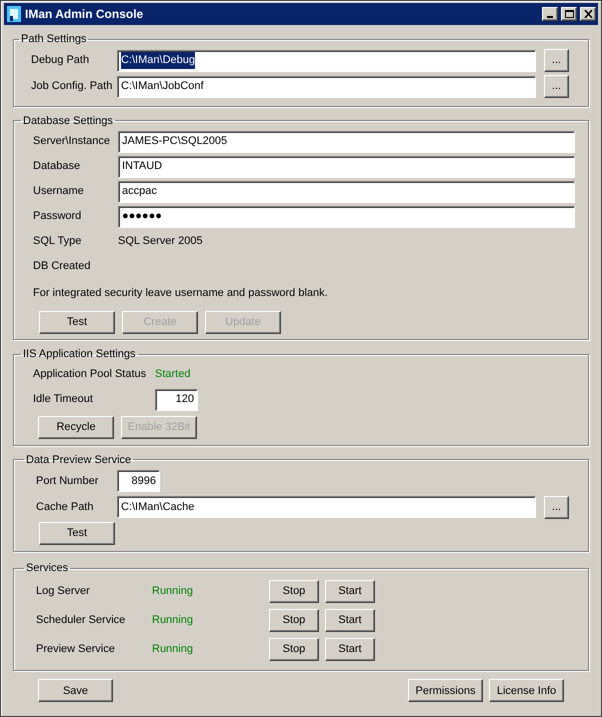  Describe the element at coordinates (57, 216) in the screenshot. I see `field-label: Password` at that location.